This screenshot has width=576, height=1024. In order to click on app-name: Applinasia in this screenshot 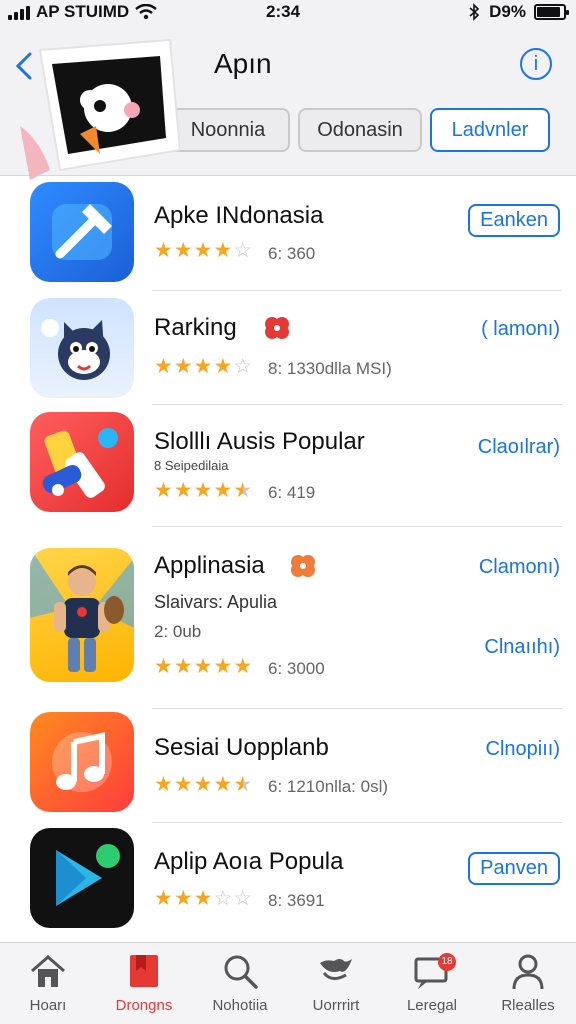, I will do `click(209, 565)`.